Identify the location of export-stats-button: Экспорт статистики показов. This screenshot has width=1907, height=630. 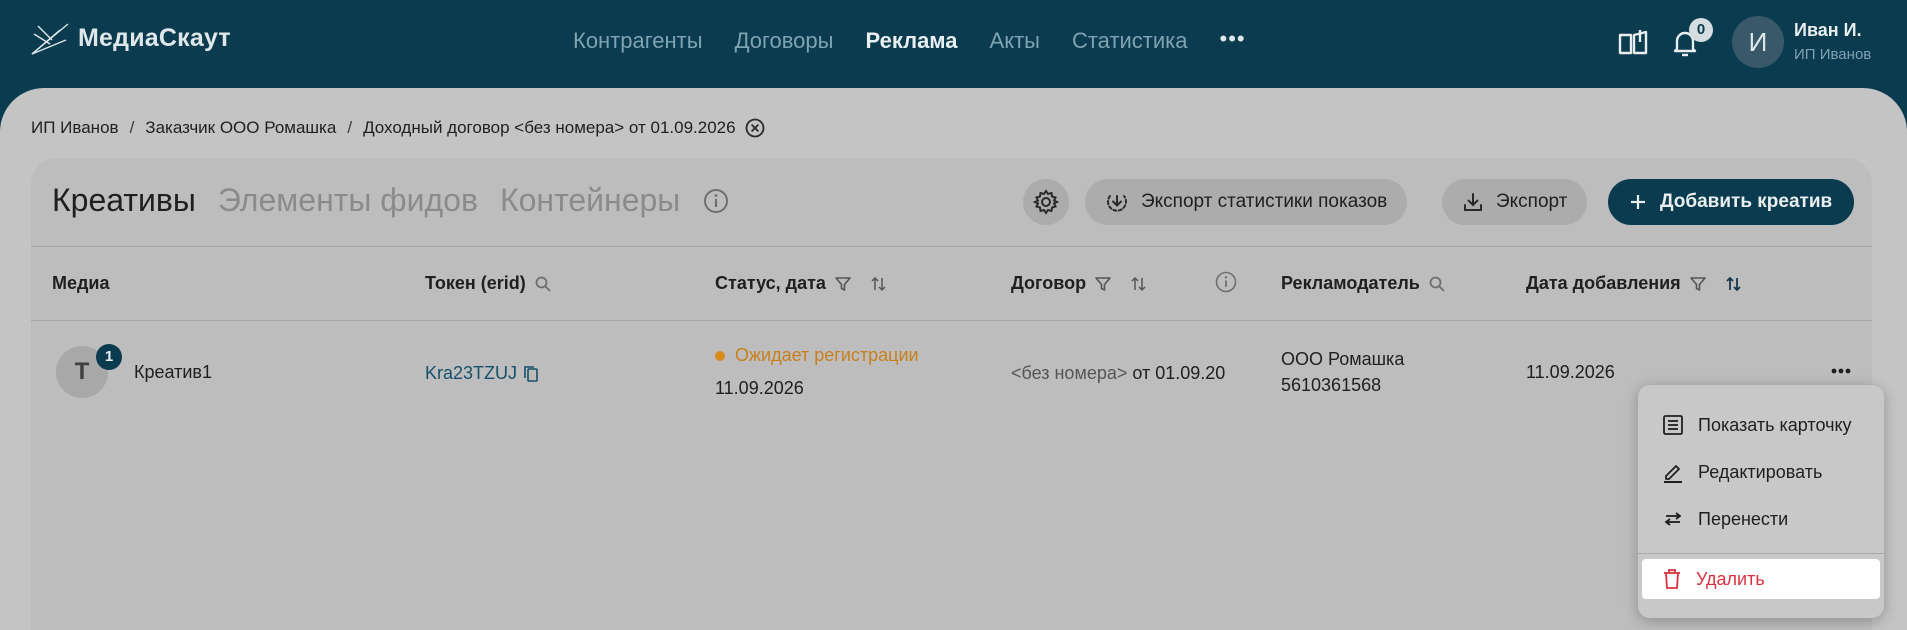
(1246, 202).